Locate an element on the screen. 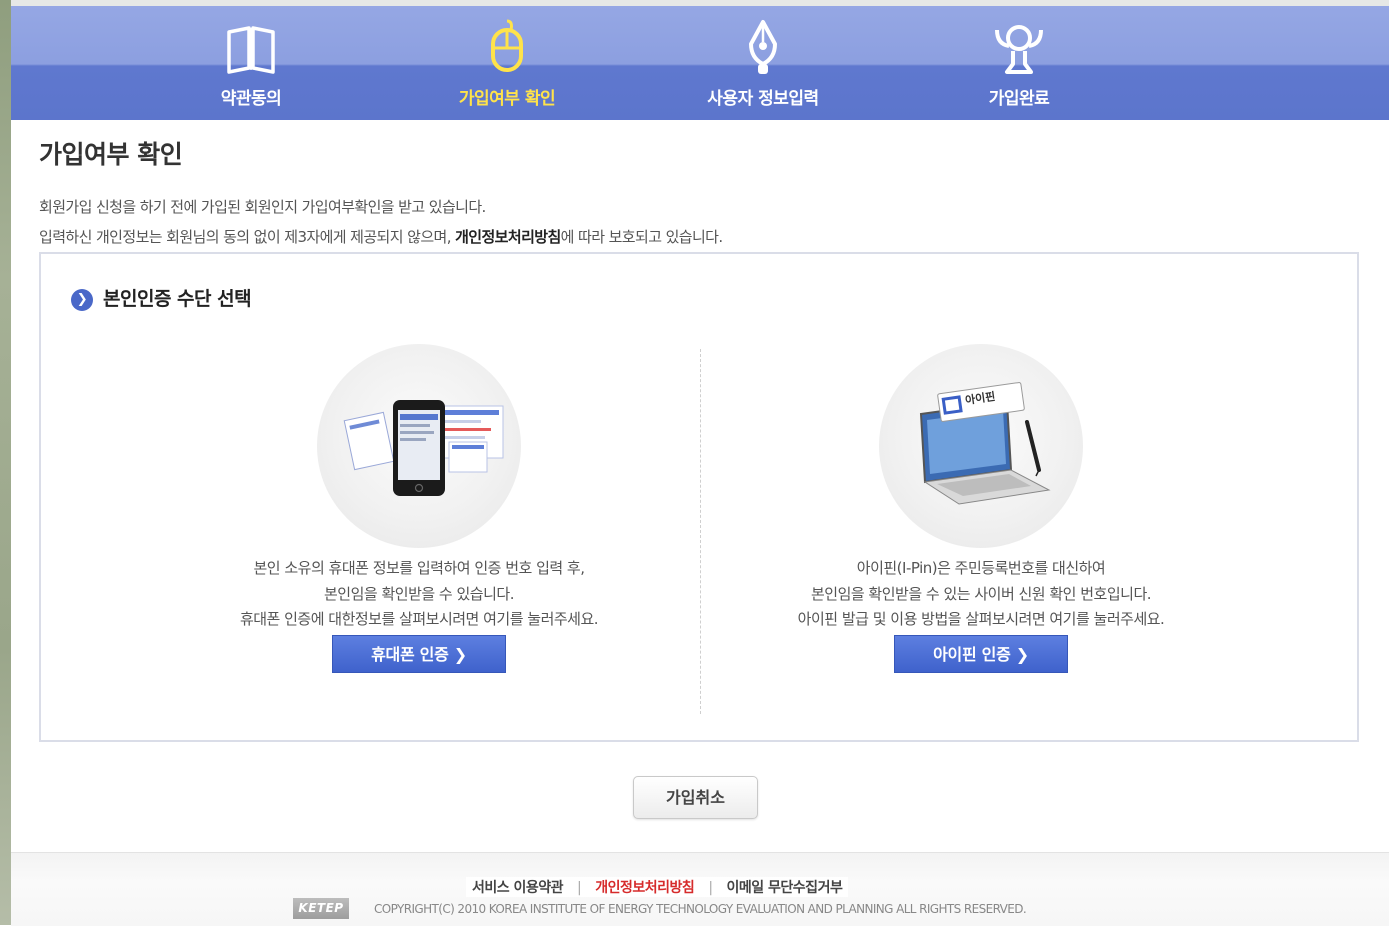 This screenshot has width=1389, height=926. step-label-terms: 약관동의 is located at coordinates (251, 99).